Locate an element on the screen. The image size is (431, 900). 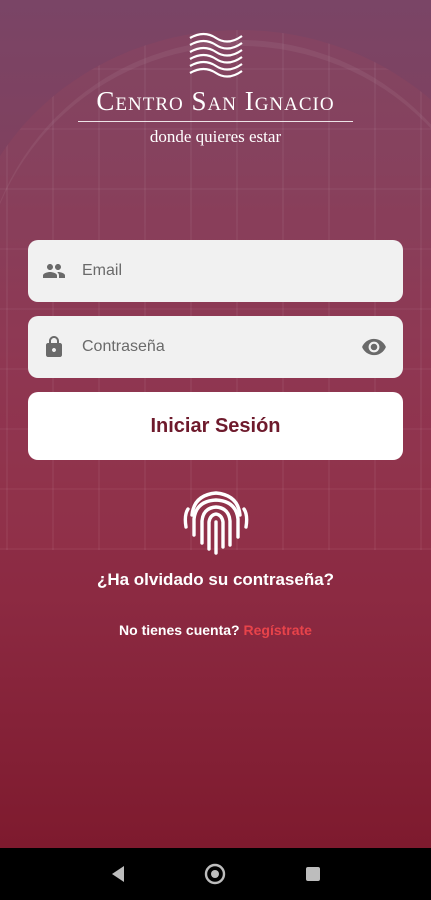
brand-tagline: donde quieres estar is located at coordinates (215, 136).